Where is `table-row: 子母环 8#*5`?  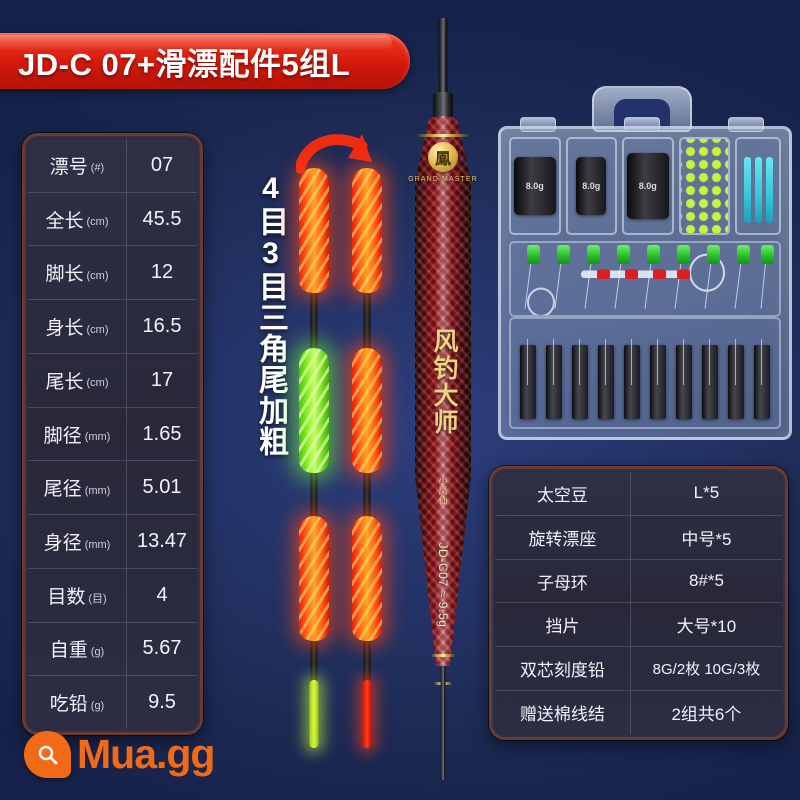 table-row: 子母环 8#*5 is located at coordinates (638, 581).